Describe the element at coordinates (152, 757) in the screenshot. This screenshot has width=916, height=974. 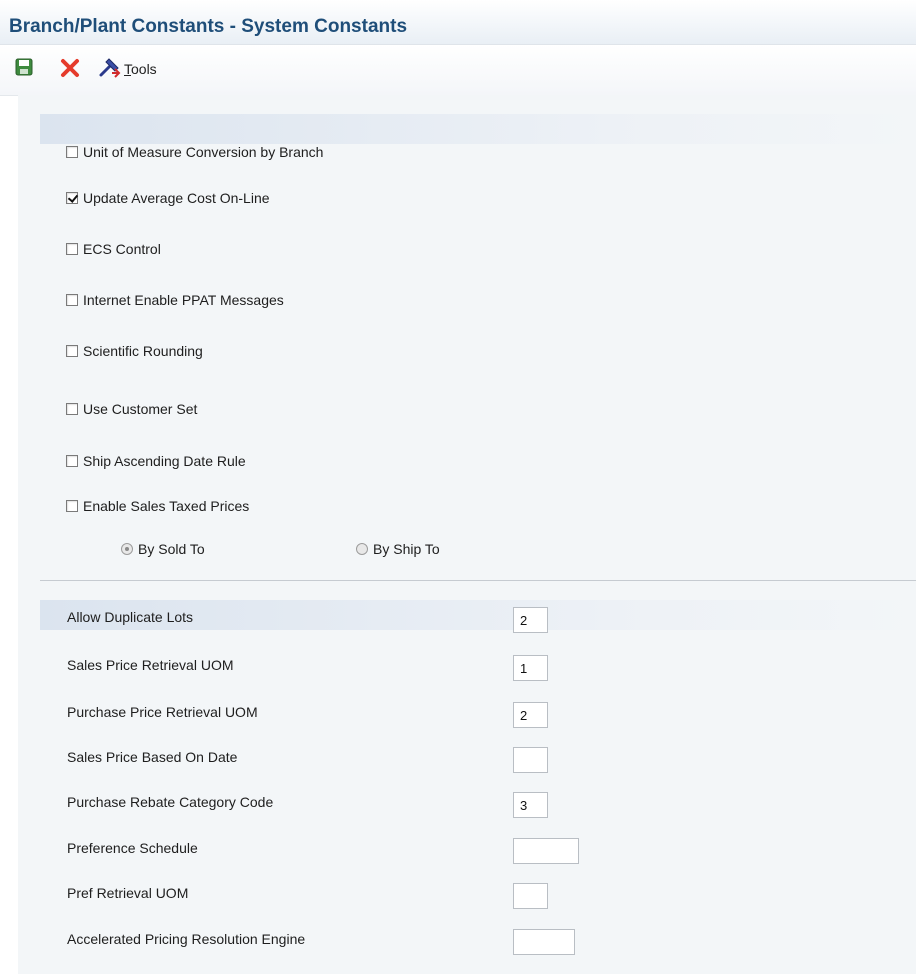
I see `label-sales-price-based-on-date: Sales Price Based On Date` at that location.